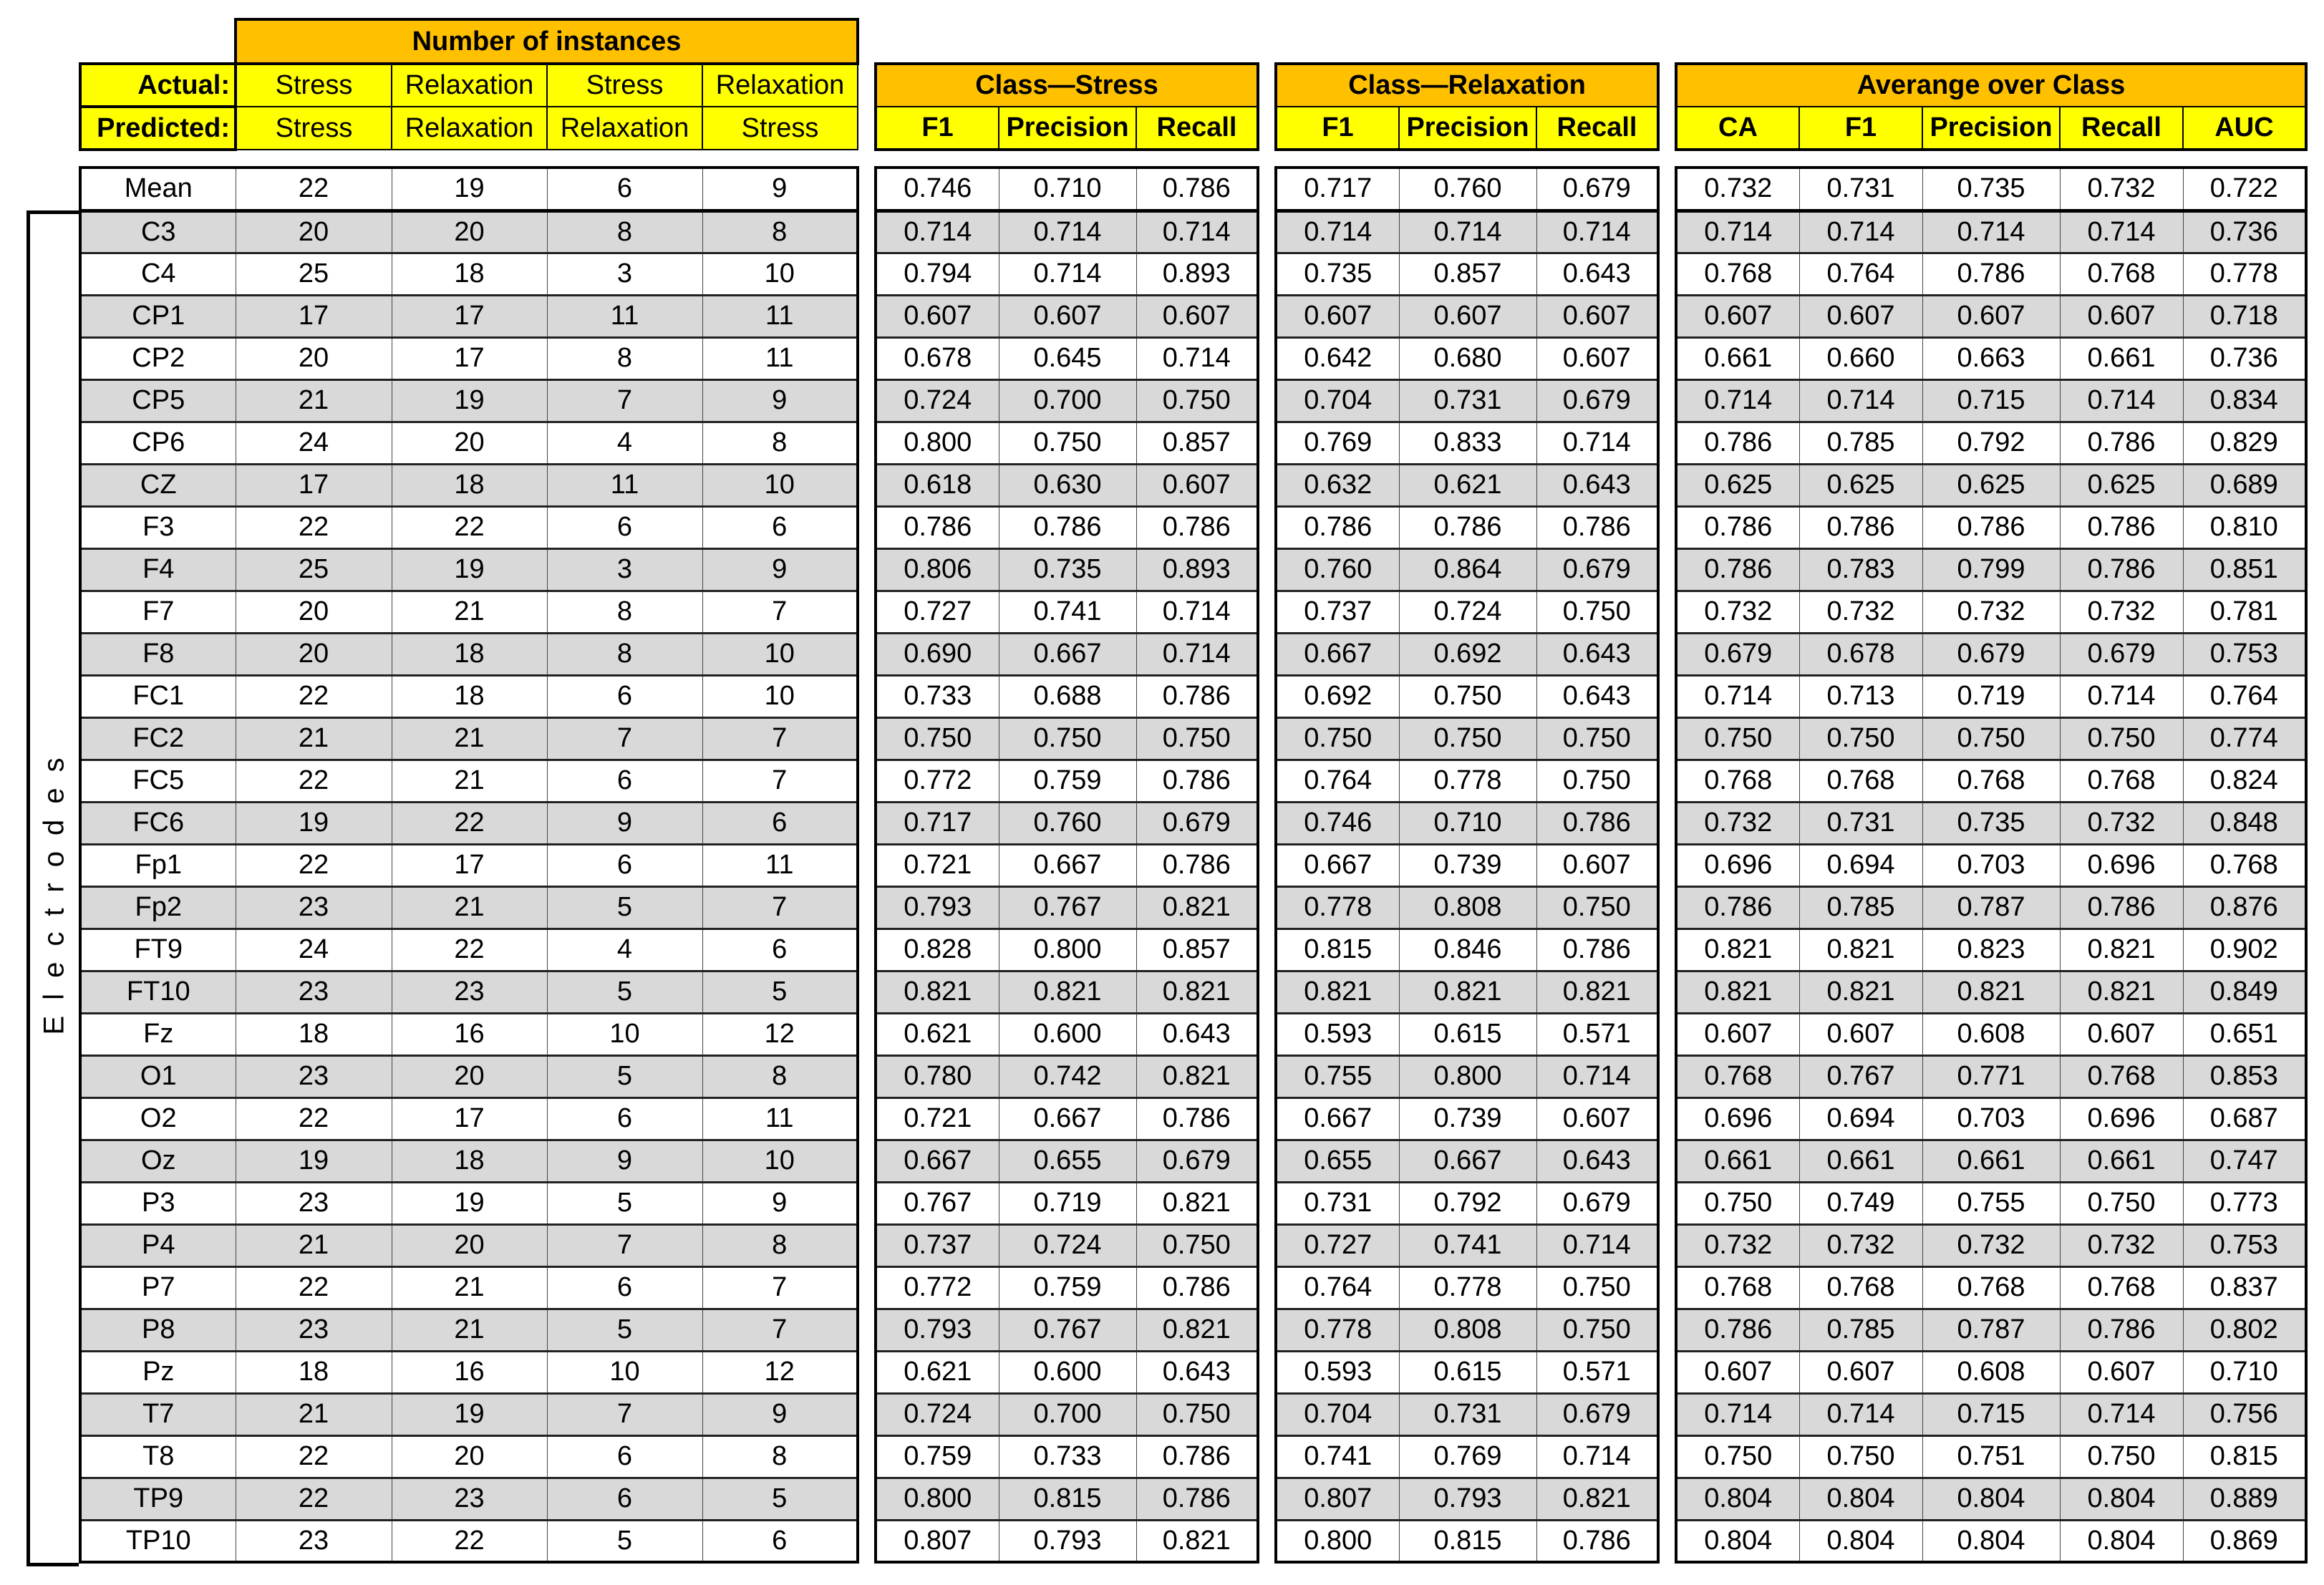  What do you see at coordinates (937, 316) in the screenshot?
I see `stress-f1: 0.607` at bounding box center [937, 316].